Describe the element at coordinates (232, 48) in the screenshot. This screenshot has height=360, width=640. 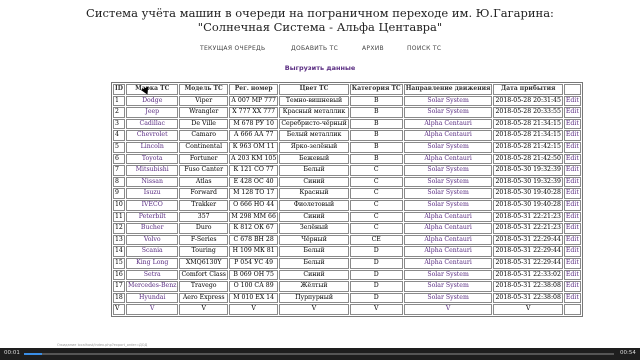
I see `nav-current-queue: ТЕКУЩАЯ ОЧЕРЕДЬ` at that location.